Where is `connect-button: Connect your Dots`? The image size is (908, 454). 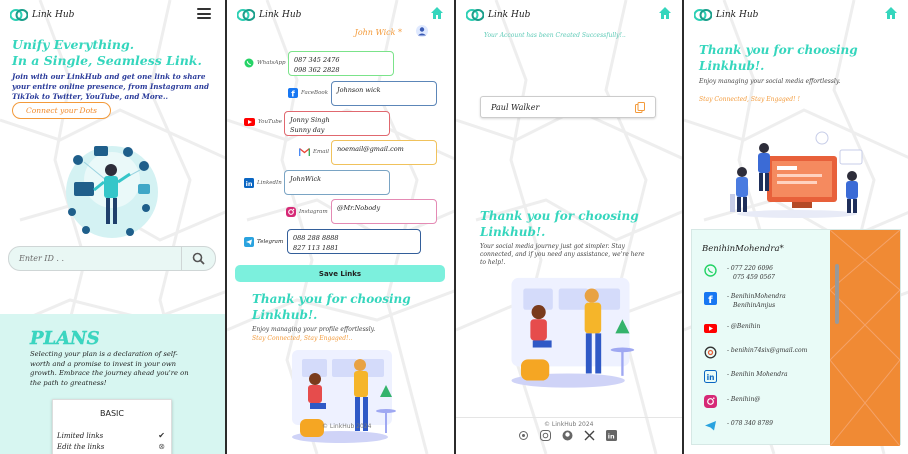
connect-button: Connect your Dots is located at coordinates (61, 110).